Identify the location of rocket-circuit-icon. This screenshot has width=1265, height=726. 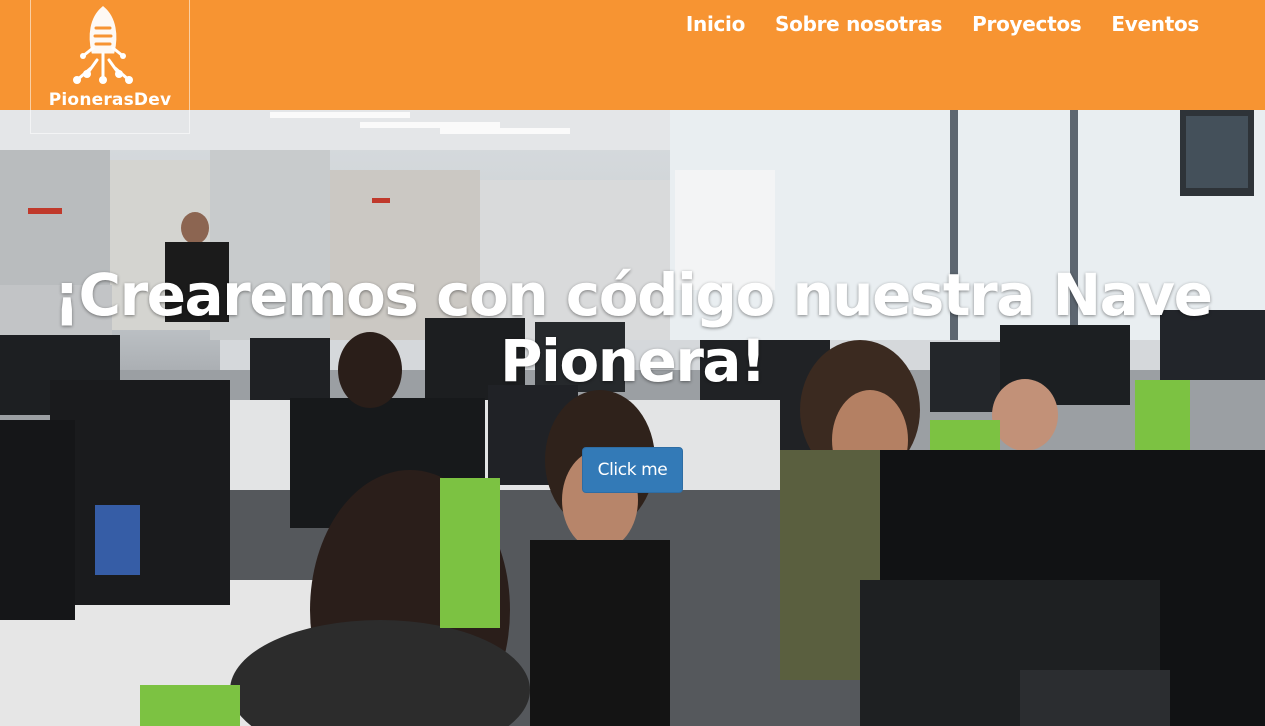
(103, 45).